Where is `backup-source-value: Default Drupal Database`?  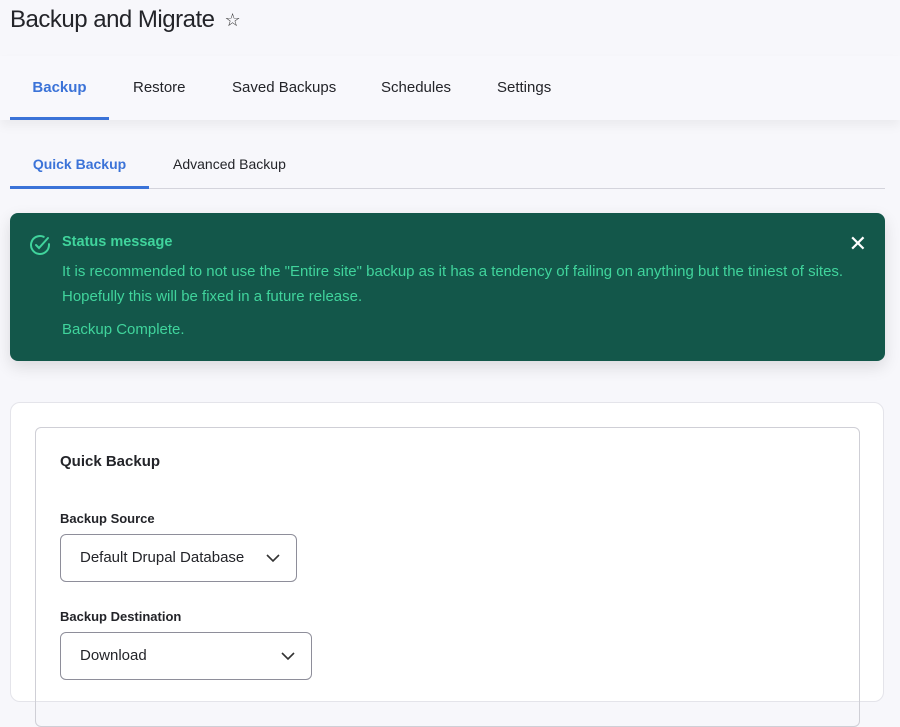
backup-source-value: Default Drupal Database is located at coordinates (162, 557).